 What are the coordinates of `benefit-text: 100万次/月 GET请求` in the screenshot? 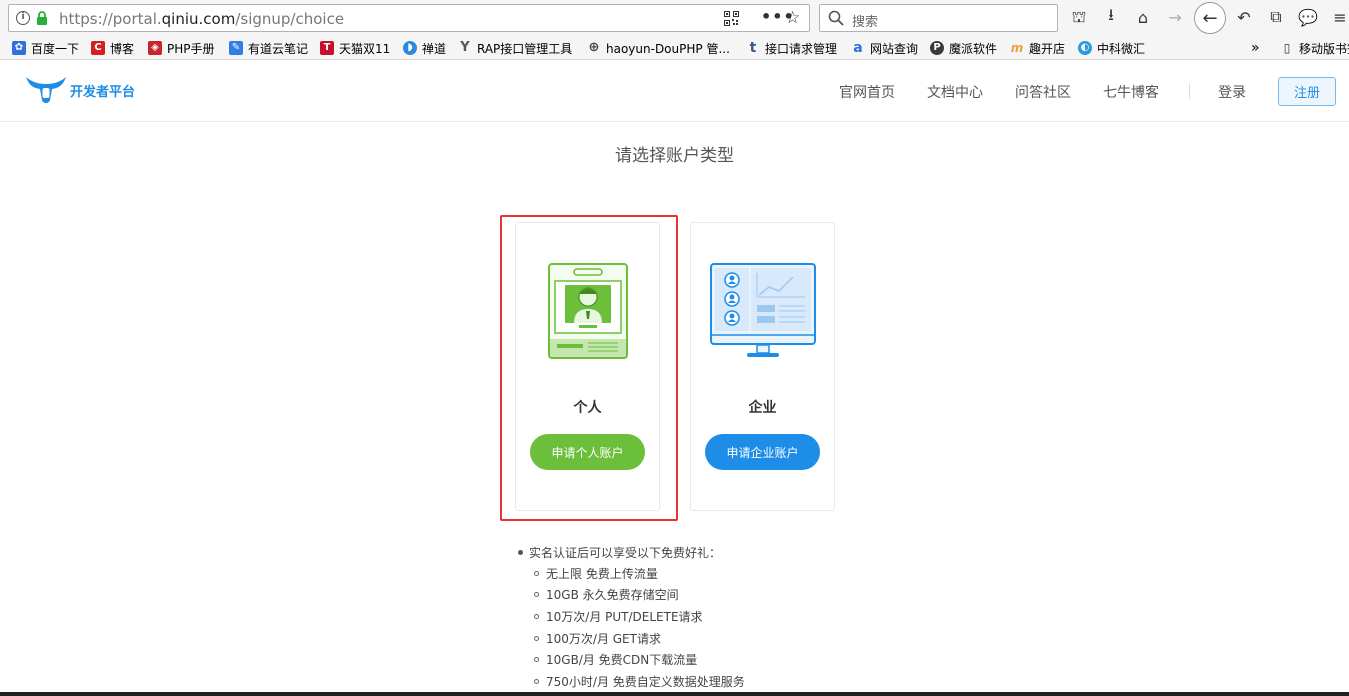 It's located at (603, 638).